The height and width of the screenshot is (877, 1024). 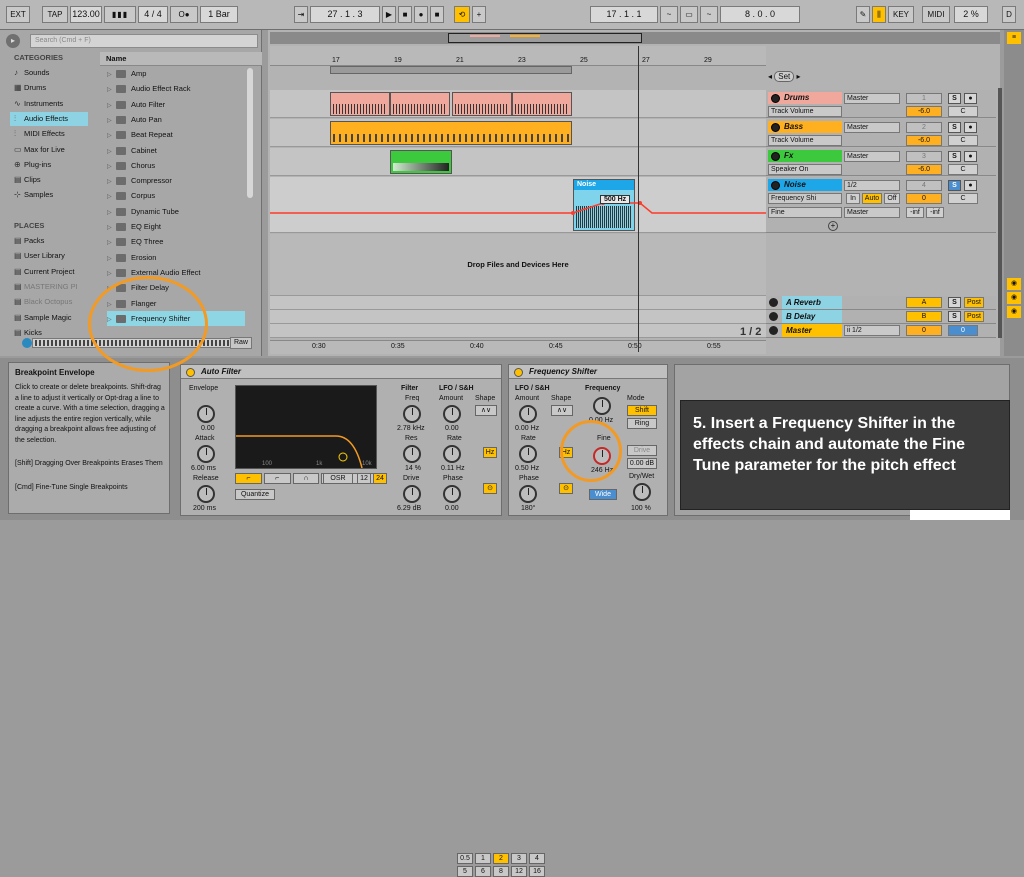 What do you see at coordinates (518, 347) in the screenshot?
I see `time-ruler` at bounding box center [518, 347].